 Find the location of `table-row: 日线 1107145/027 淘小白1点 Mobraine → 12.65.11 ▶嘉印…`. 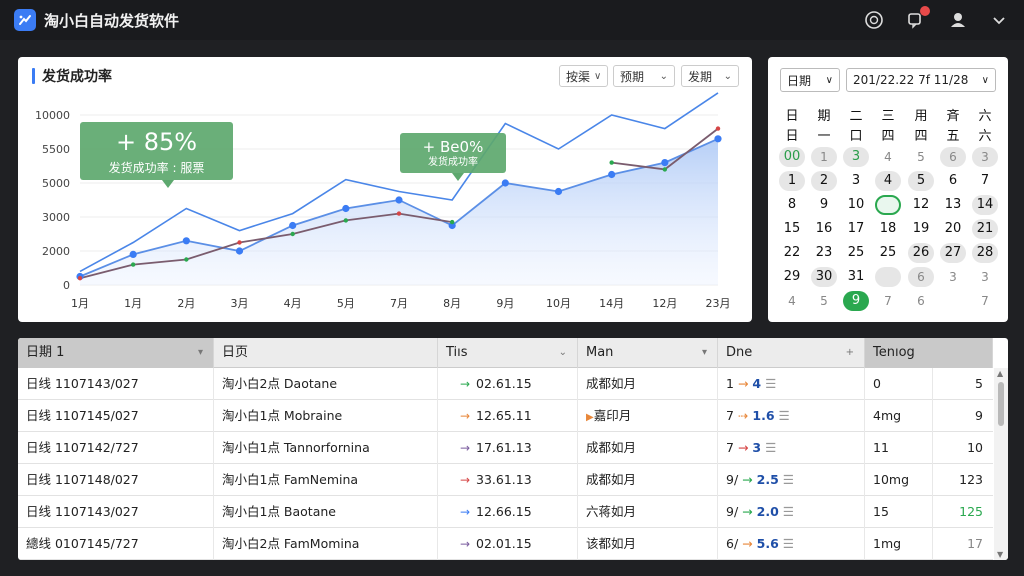

table-row: 日线 1107145/027 淘小白1点 Mobraine → 12.65.11 ▶嘉印… is located at coordinates (505, 416).